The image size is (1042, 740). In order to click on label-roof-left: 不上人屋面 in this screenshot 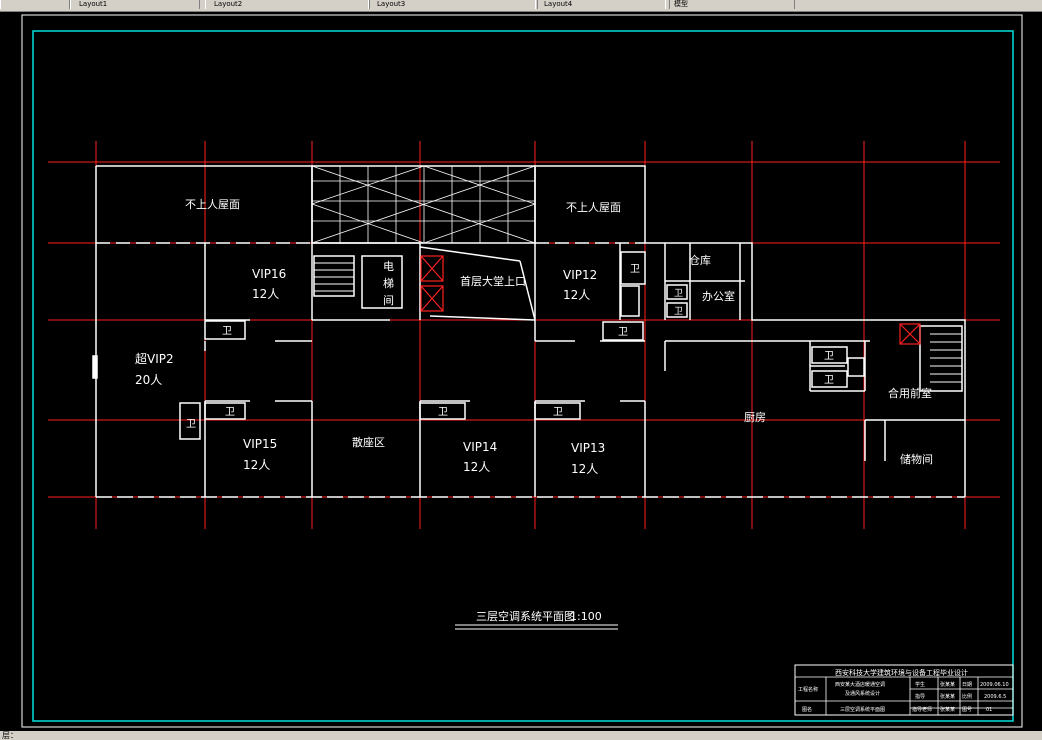, I will do `click(212, 204)`.